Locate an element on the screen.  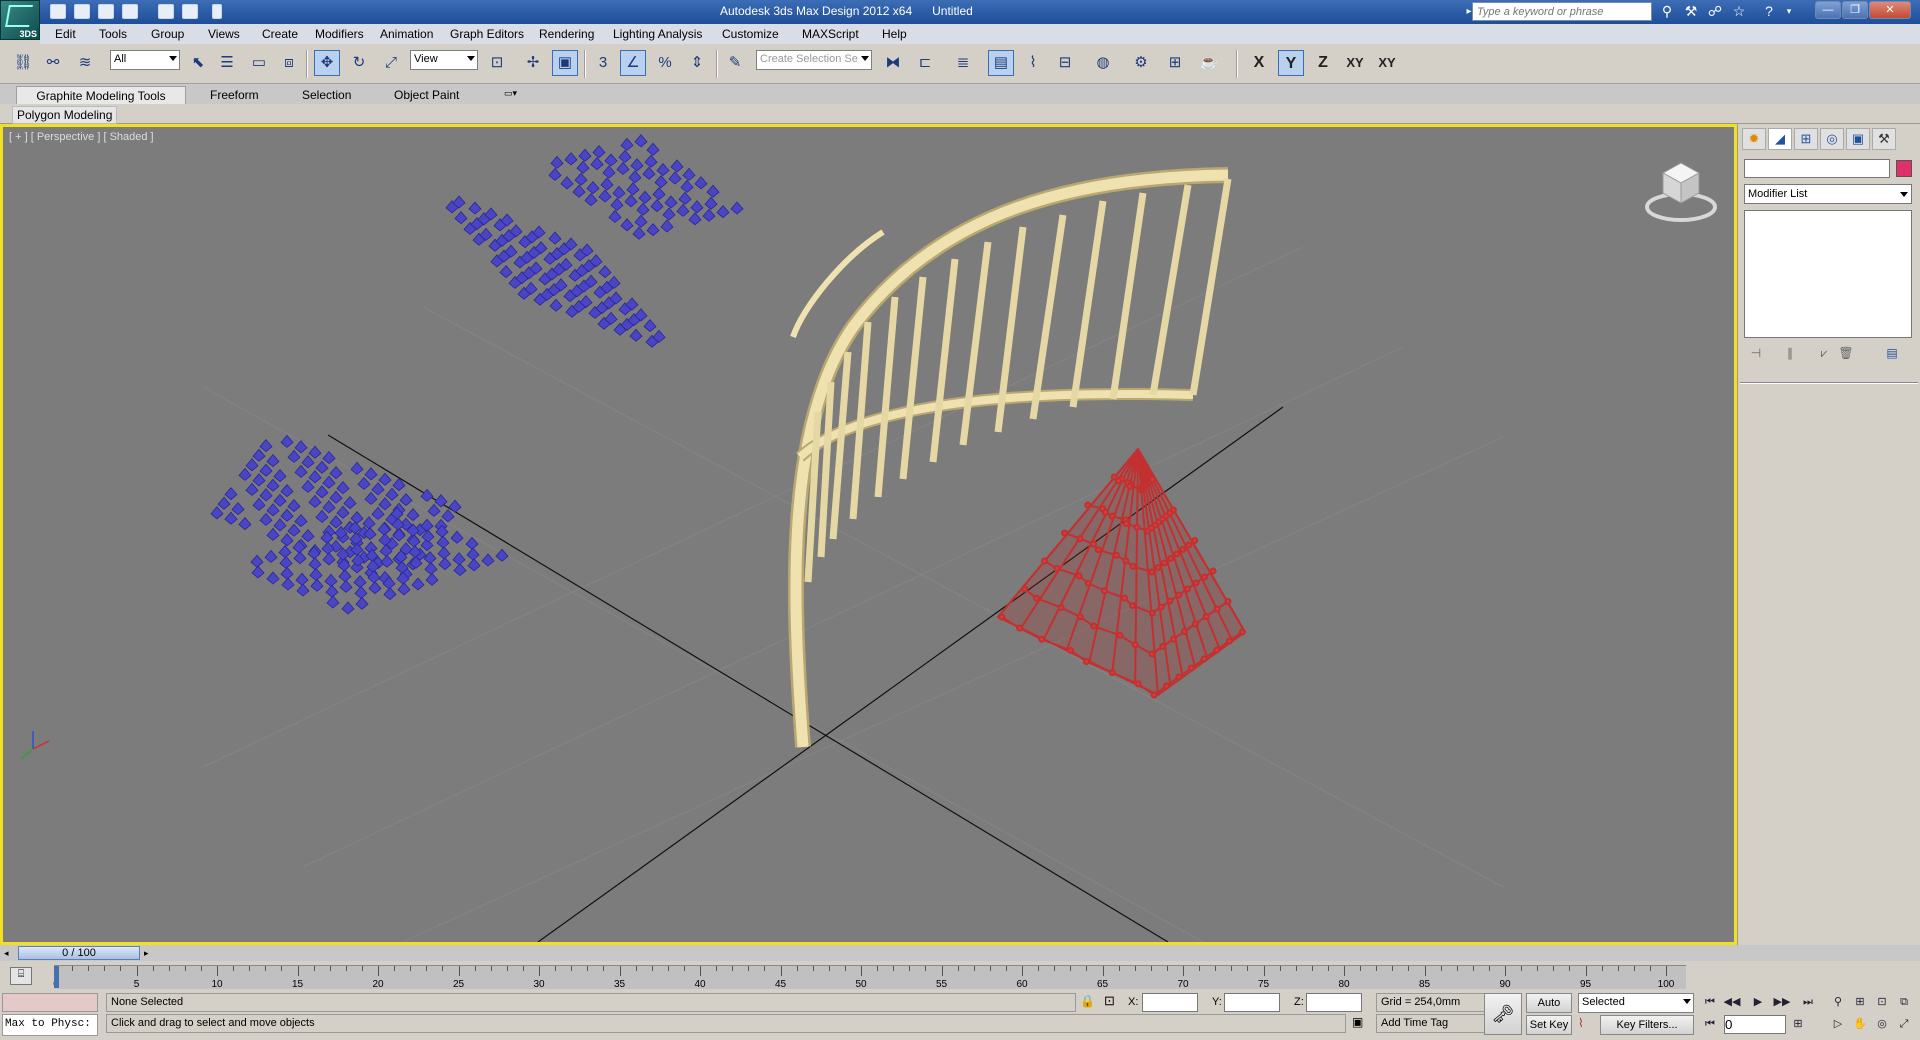
ribbon-options-icon: ▭▾ is located at coordinates (510, 95).